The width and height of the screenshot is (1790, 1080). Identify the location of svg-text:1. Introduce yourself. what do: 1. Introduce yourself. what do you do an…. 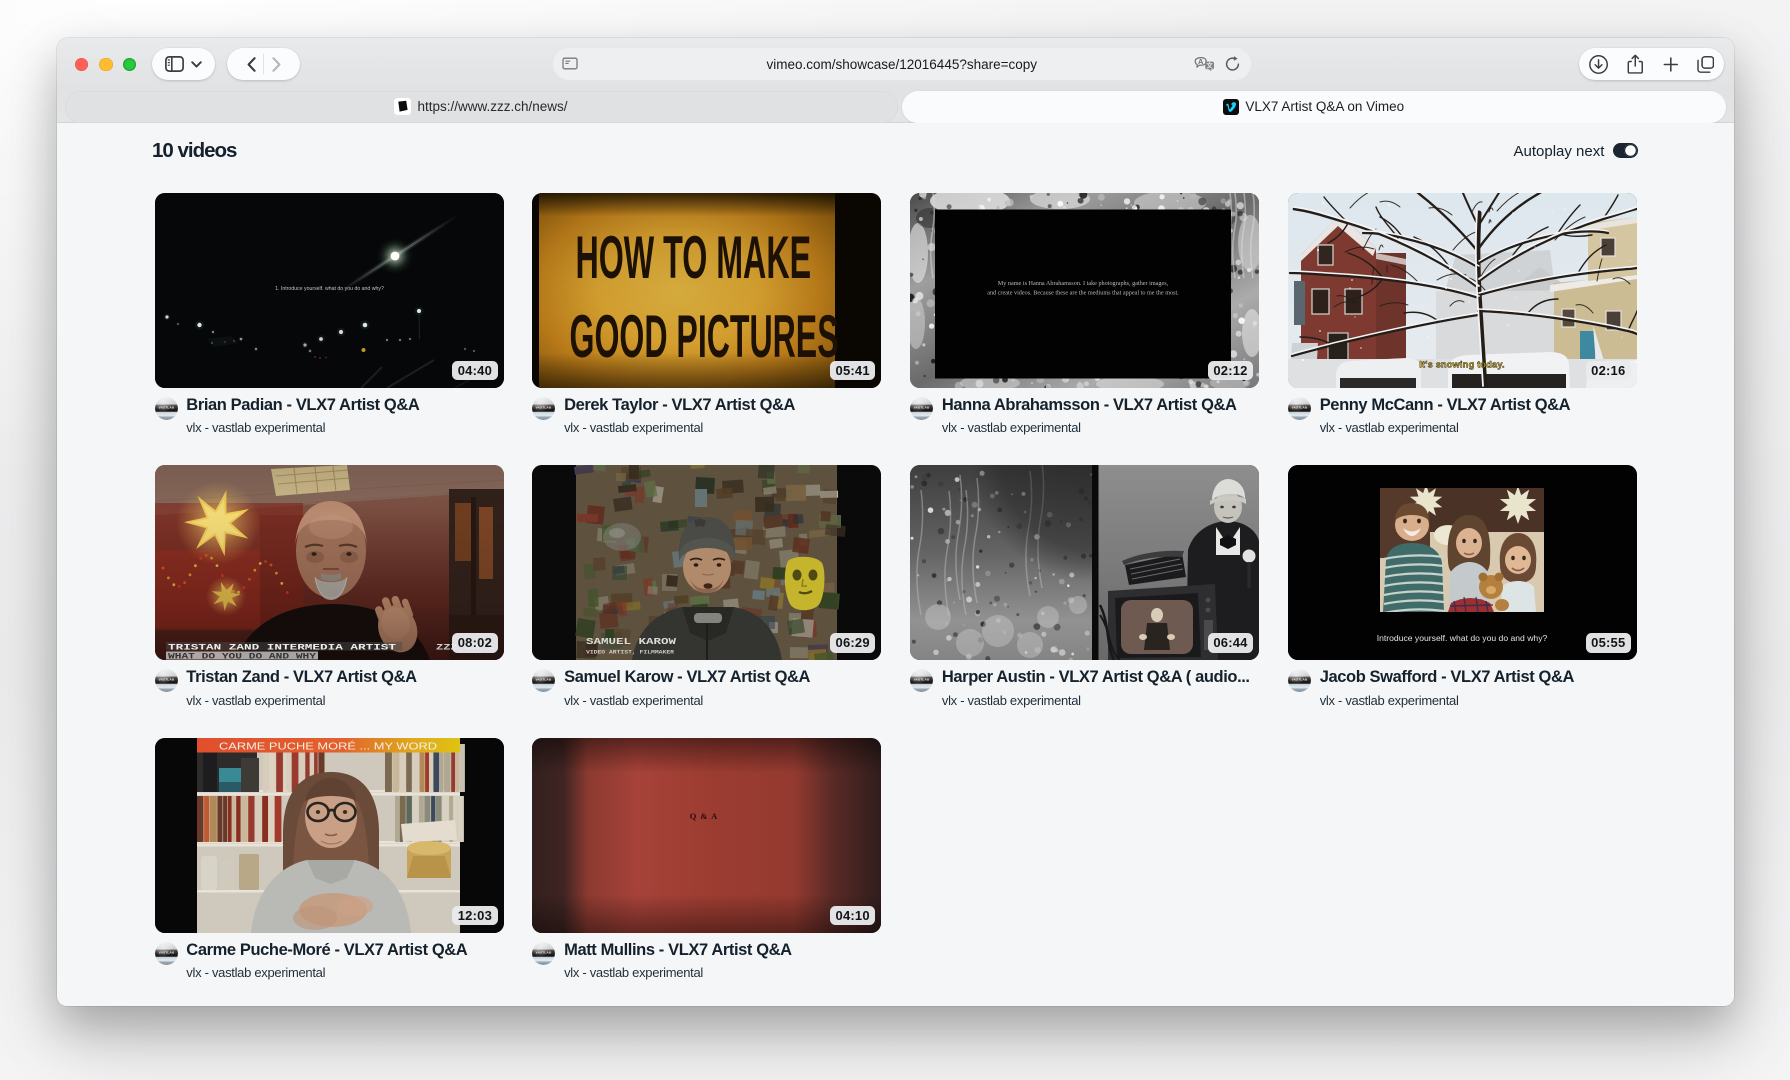
(329, 289).